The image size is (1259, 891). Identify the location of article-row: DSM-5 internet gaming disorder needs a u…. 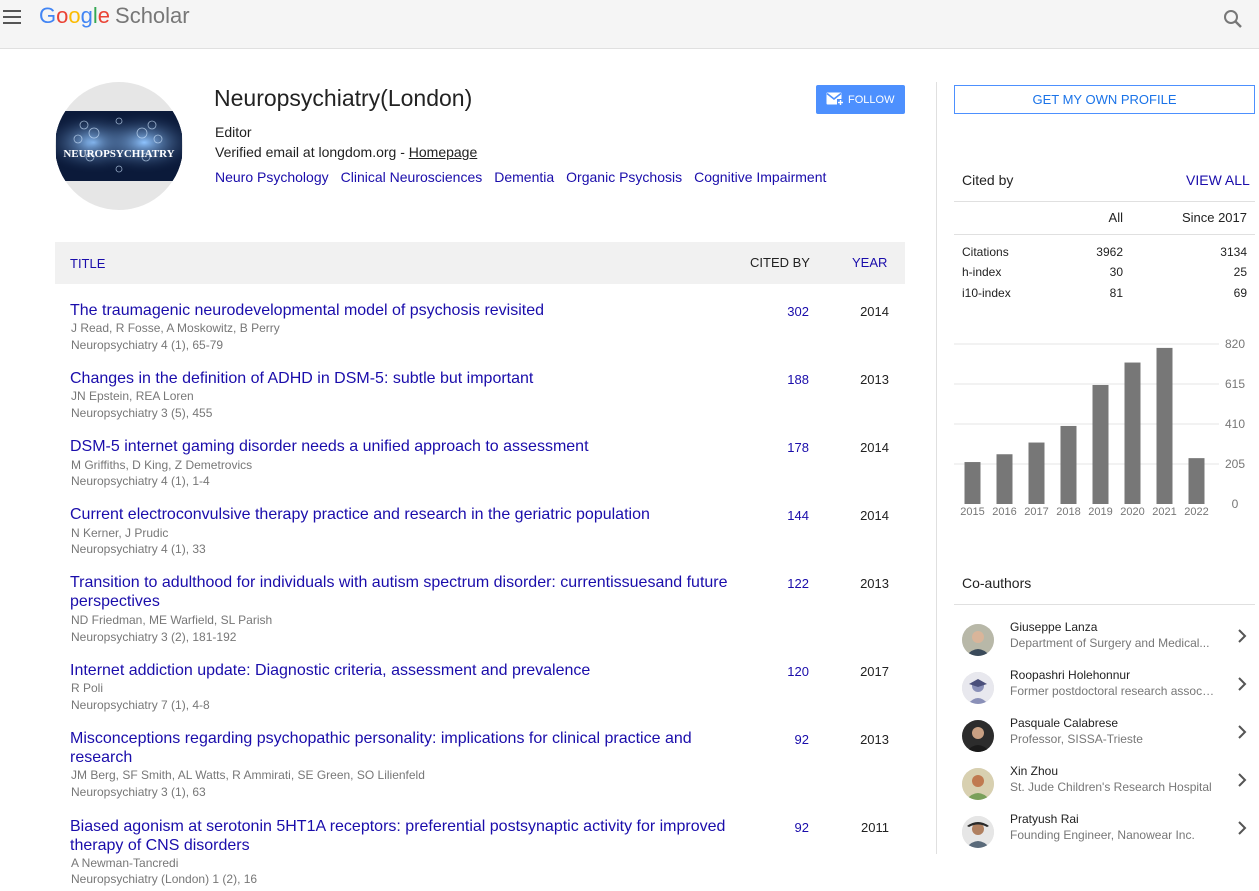
(480, 471).